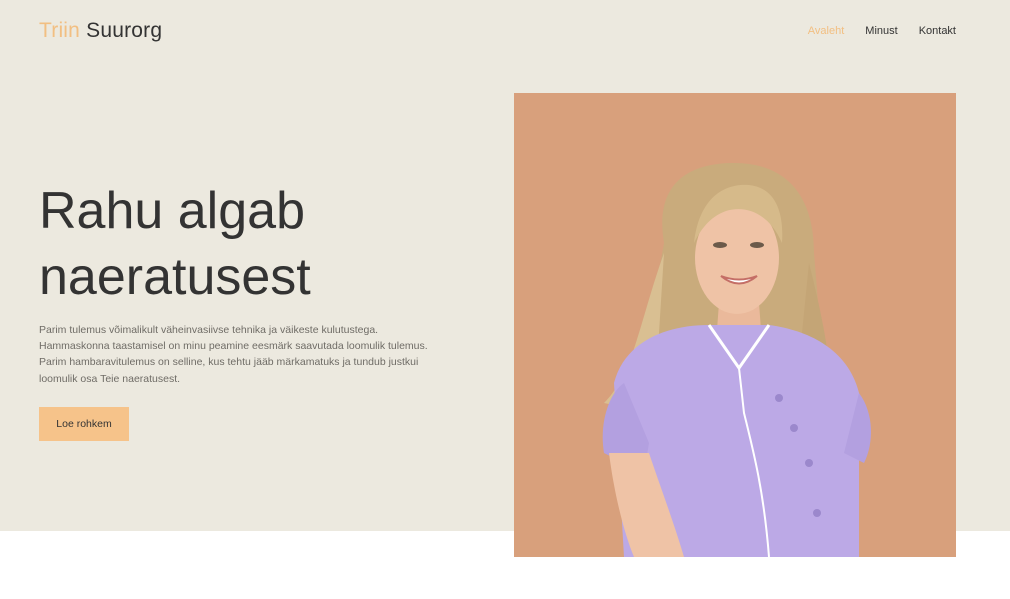 The image size is (1010, 599). What do you see at coordinates (826, 31) in the screenshot?
I see `nav-item-avaleht: Avaleht` at bounding box center [826, 31].